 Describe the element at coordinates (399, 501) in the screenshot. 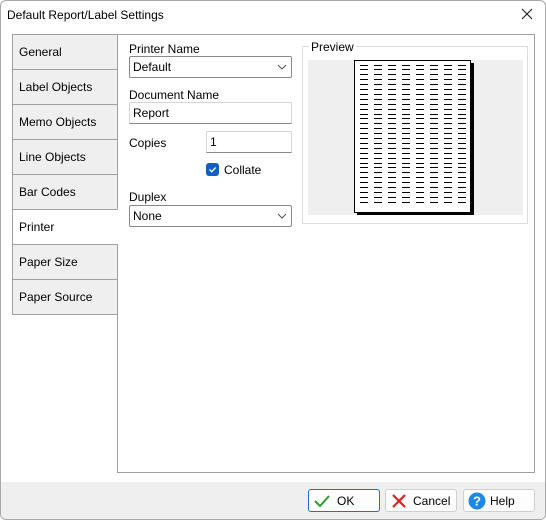

I see `x-icon` at that location.